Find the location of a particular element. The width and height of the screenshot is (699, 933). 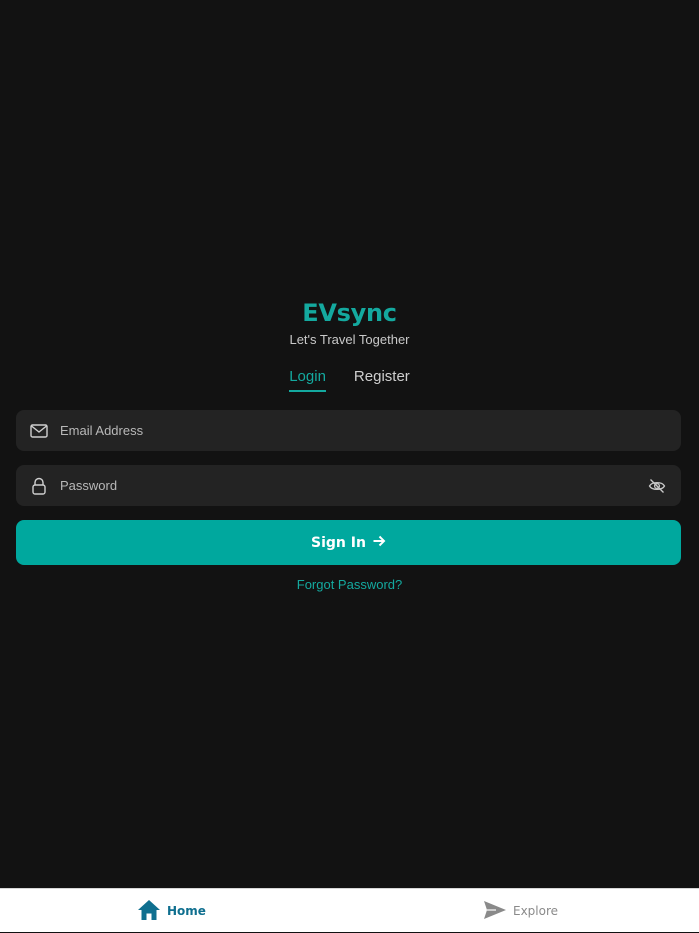

sign-in-label: Sign In is located at coordinates (338, 542).